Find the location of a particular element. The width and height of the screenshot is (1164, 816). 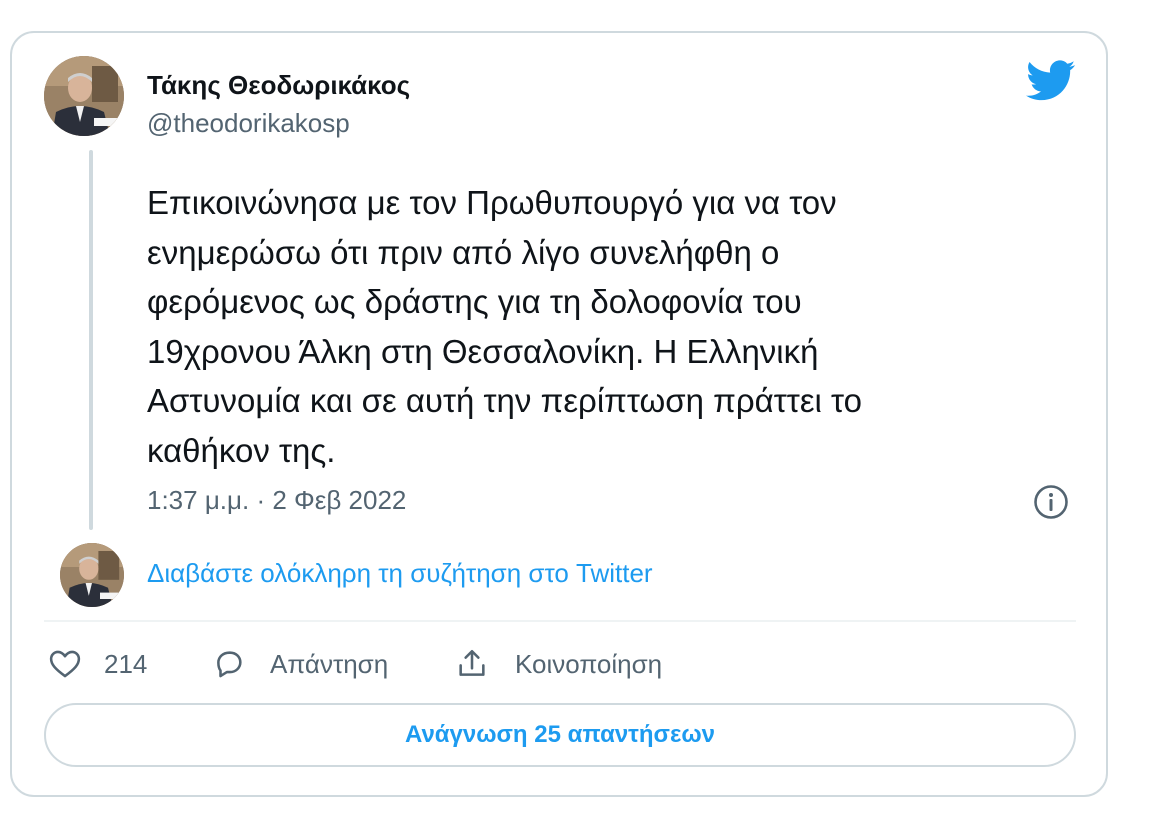

share-button: Κοινοποίηση is located at coordinates (558, 664).